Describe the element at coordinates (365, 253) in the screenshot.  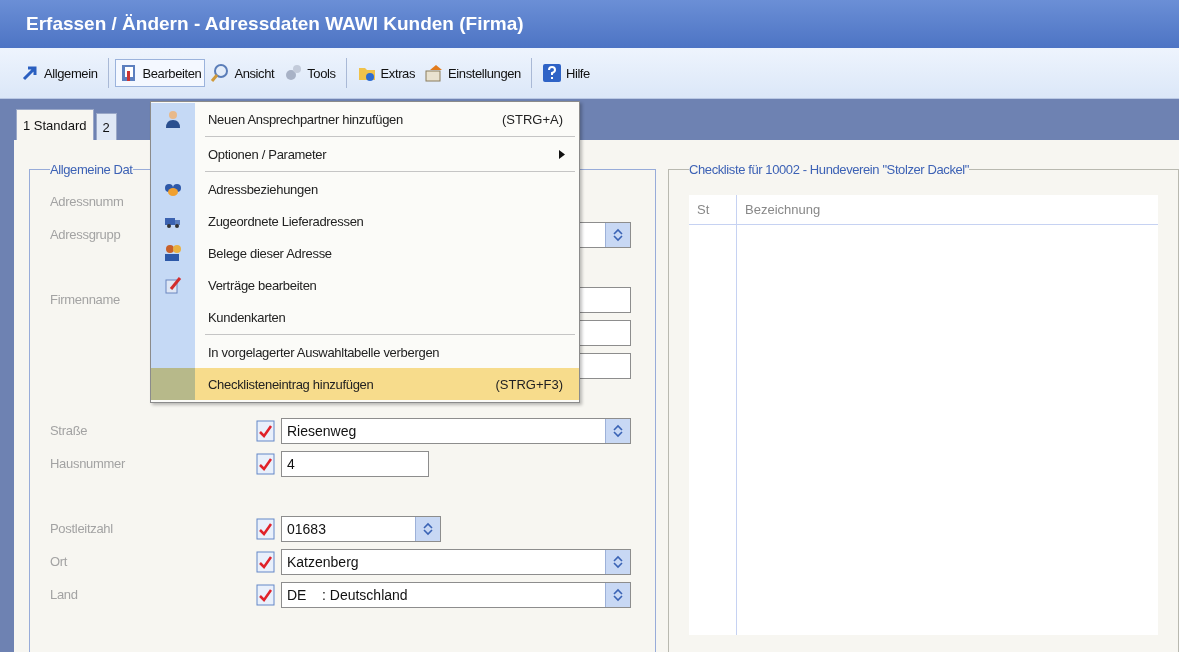
I see `menu-item: Belege dieser Adresse` at that location.